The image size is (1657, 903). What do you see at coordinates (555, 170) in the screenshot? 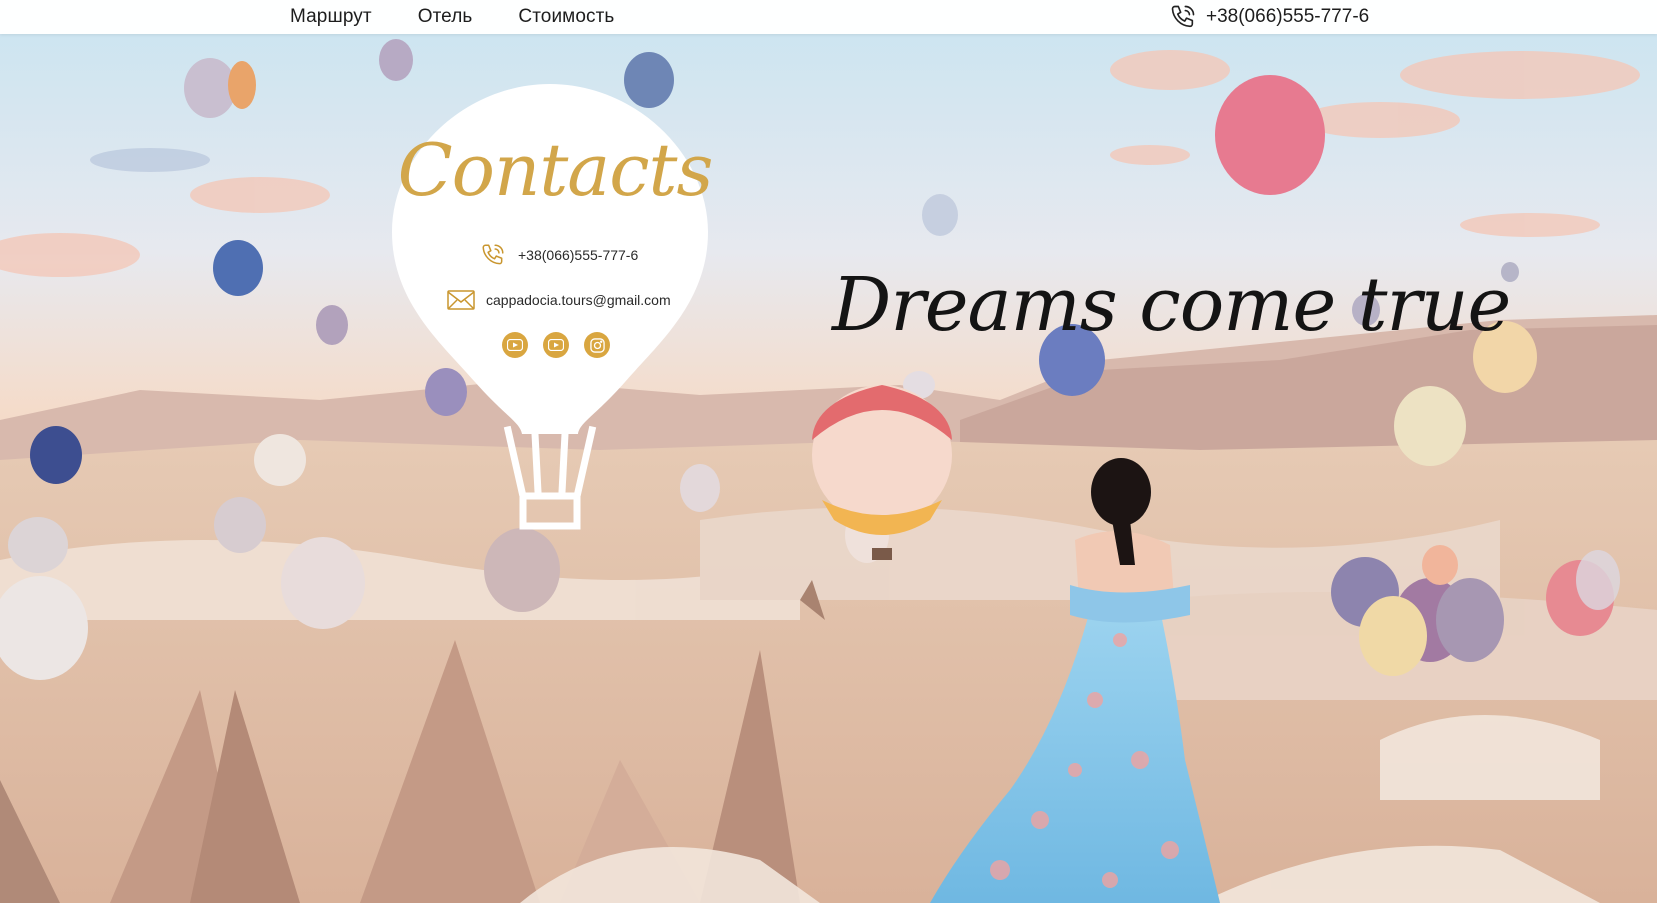
I see `contacts-title: Contacts` at bounding box center [555, 170].